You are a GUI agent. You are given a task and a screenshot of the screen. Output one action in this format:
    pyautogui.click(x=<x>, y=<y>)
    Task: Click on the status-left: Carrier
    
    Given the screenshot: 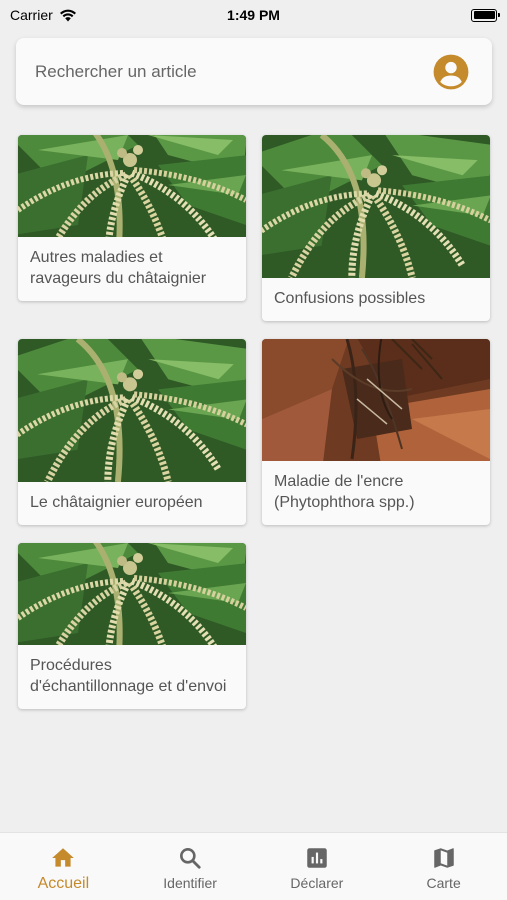 What is the action you would take?
    pyautogui.click(x=43, y=15)
    